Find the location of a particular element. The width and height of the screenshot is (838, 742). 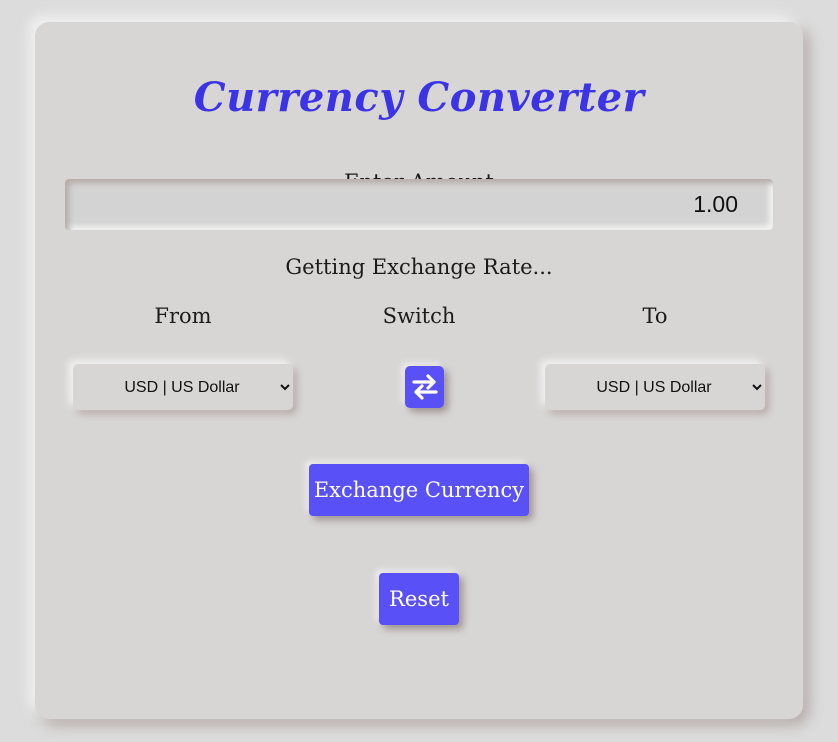

to-currency-select: USD | US Dollar is located at coordinates (655, 387).